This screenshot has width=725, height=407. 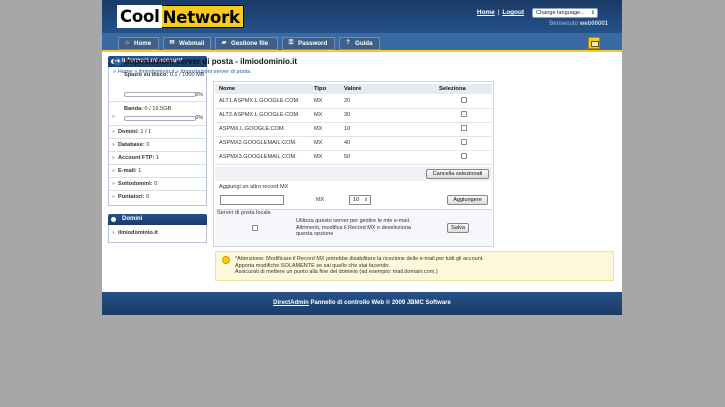 What do you see at coordinates (146, 132) in the screenshot?
I see `stat-value: 1 / 1` at bounding box center [146, 132].